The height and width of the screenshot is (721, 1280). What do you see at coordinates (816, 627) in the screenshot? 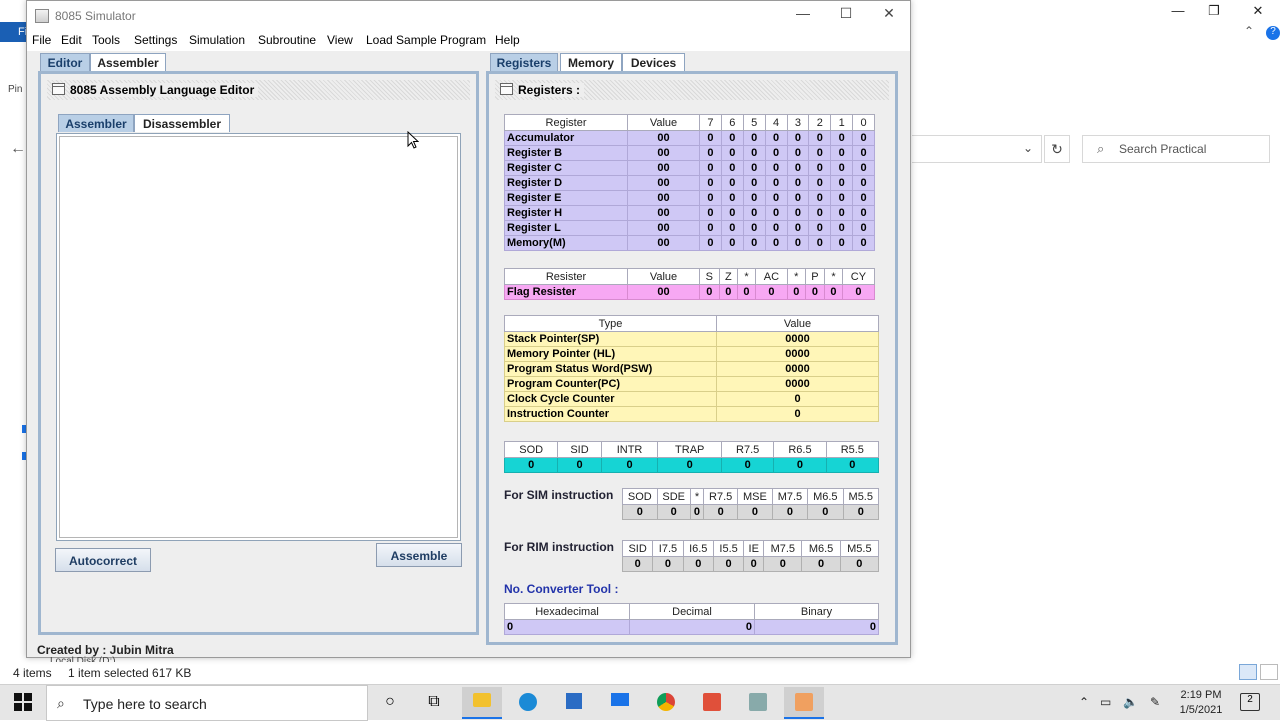
I see `binary-input: 0` at bounding box center [816, 627].